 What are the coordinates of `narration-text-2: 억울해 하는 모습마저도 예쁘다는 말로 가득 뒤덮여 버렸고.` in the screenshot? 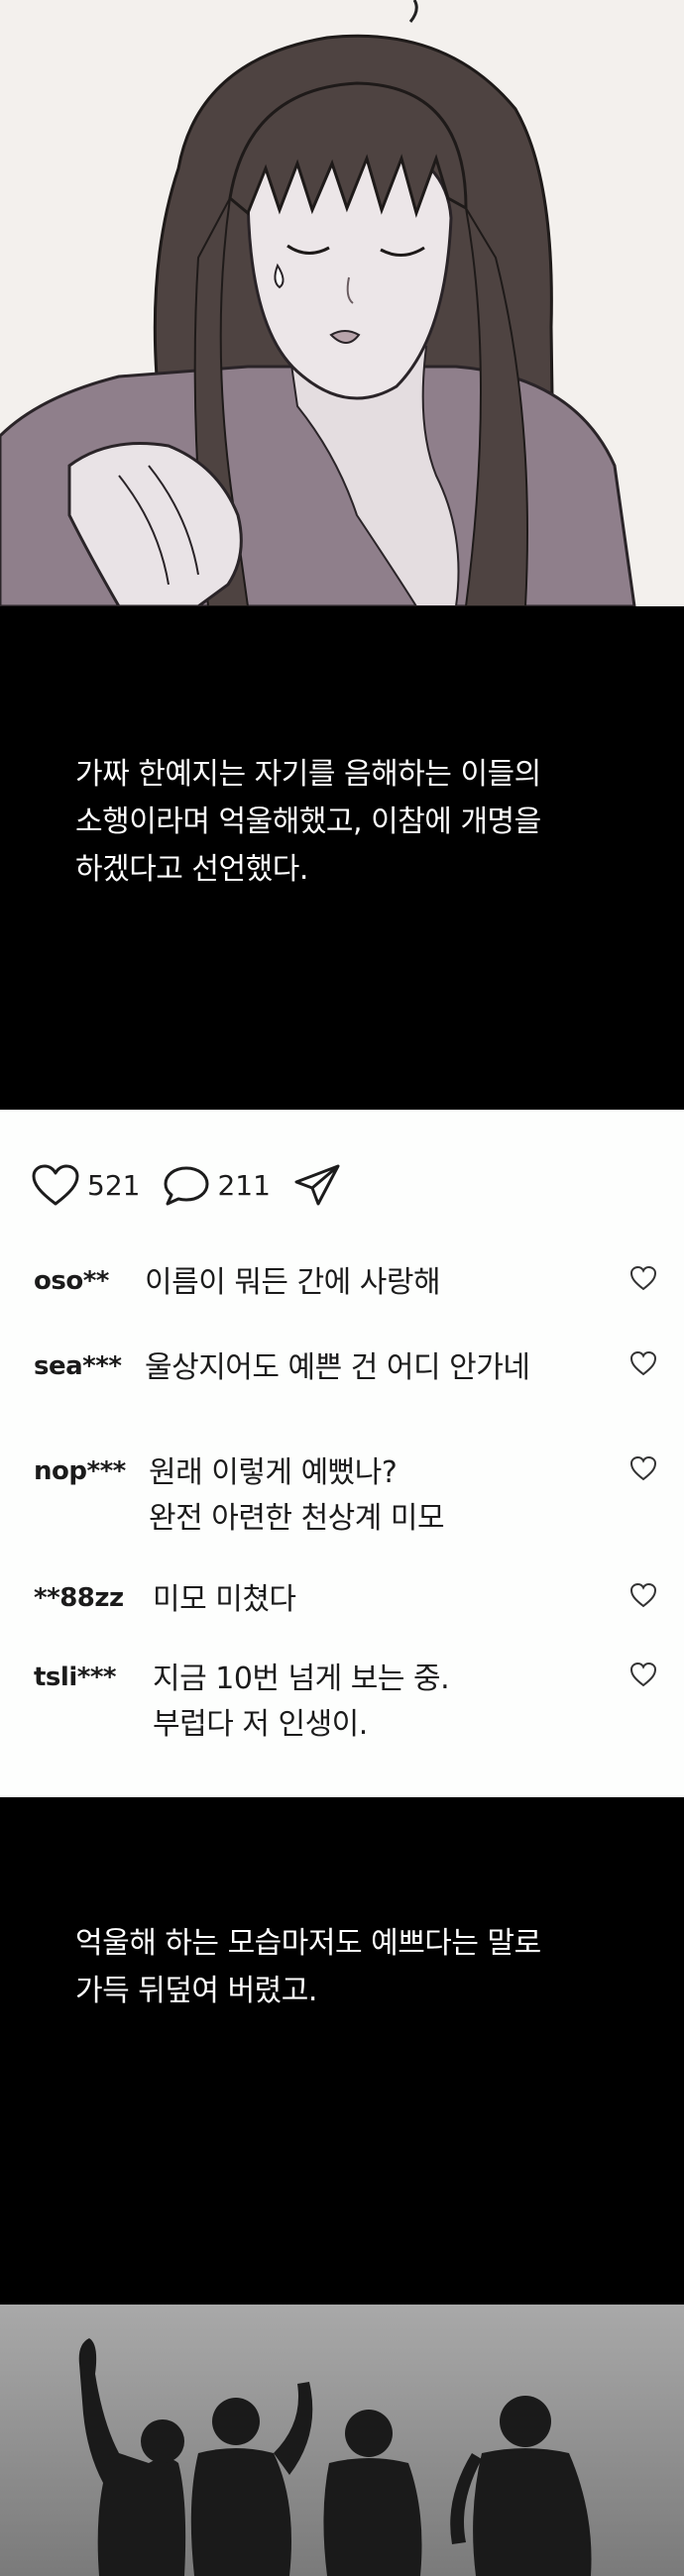 It's located at (308, 1967).